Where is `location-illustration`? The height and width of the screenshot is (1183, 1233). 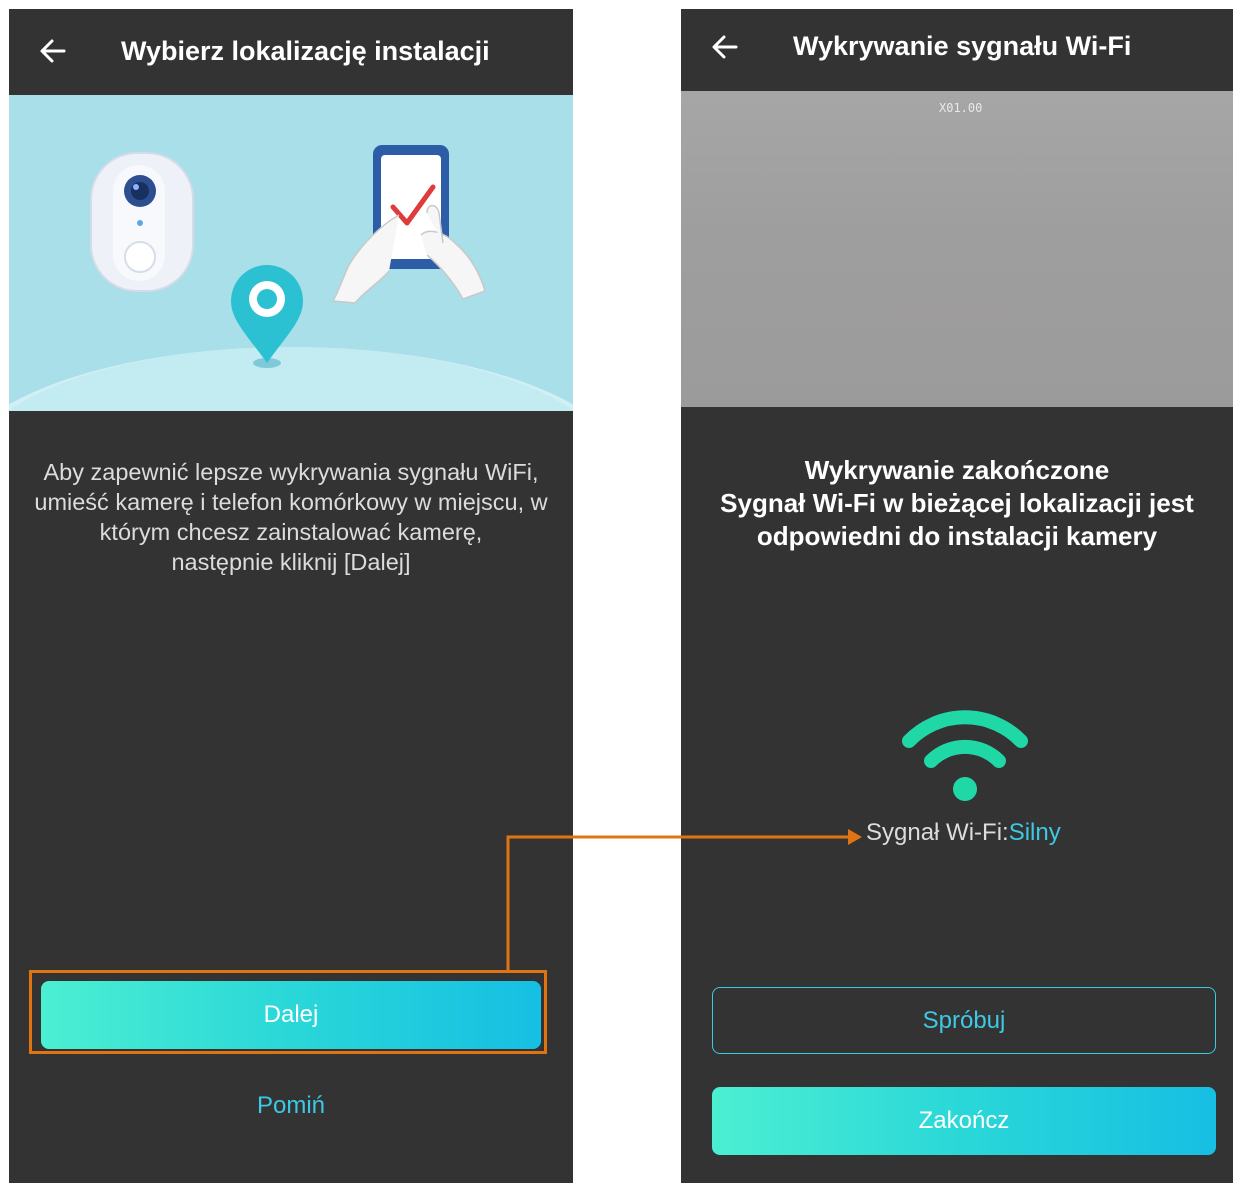 location-illustration is located at coordinates (291, 253).